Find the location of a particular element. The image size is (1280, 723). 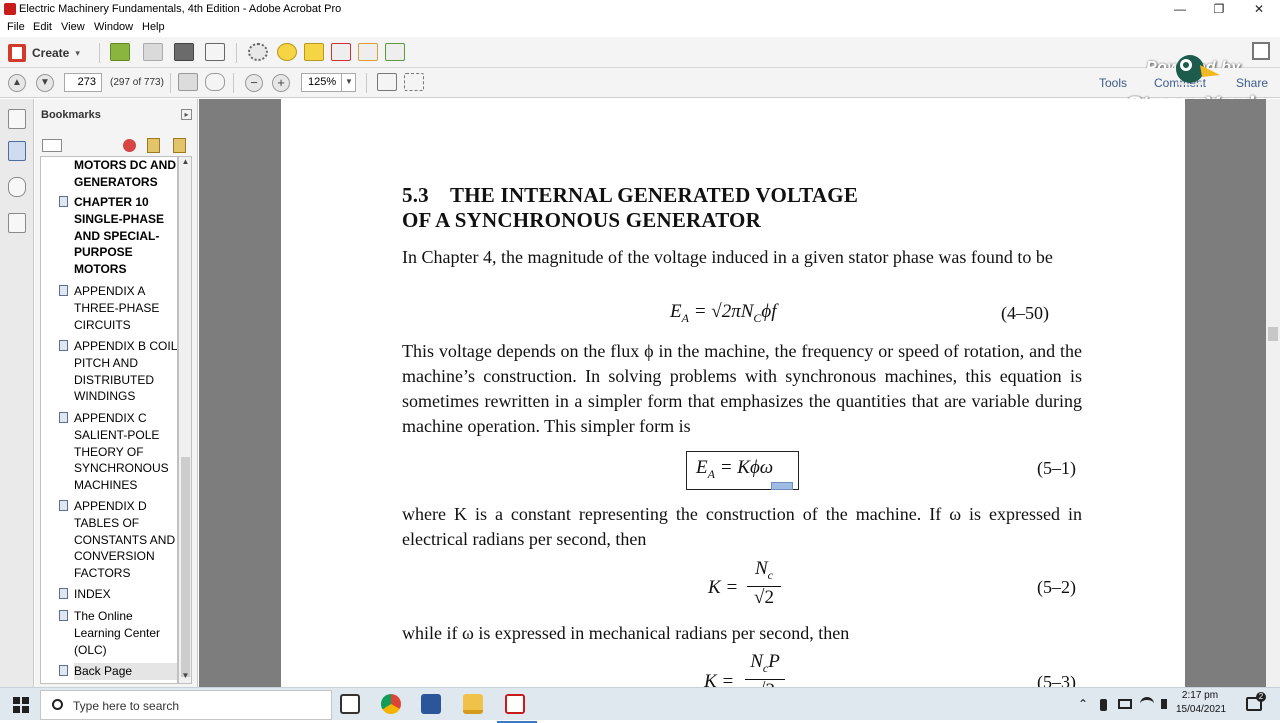

search-icon is located at coordinates (57, 704).